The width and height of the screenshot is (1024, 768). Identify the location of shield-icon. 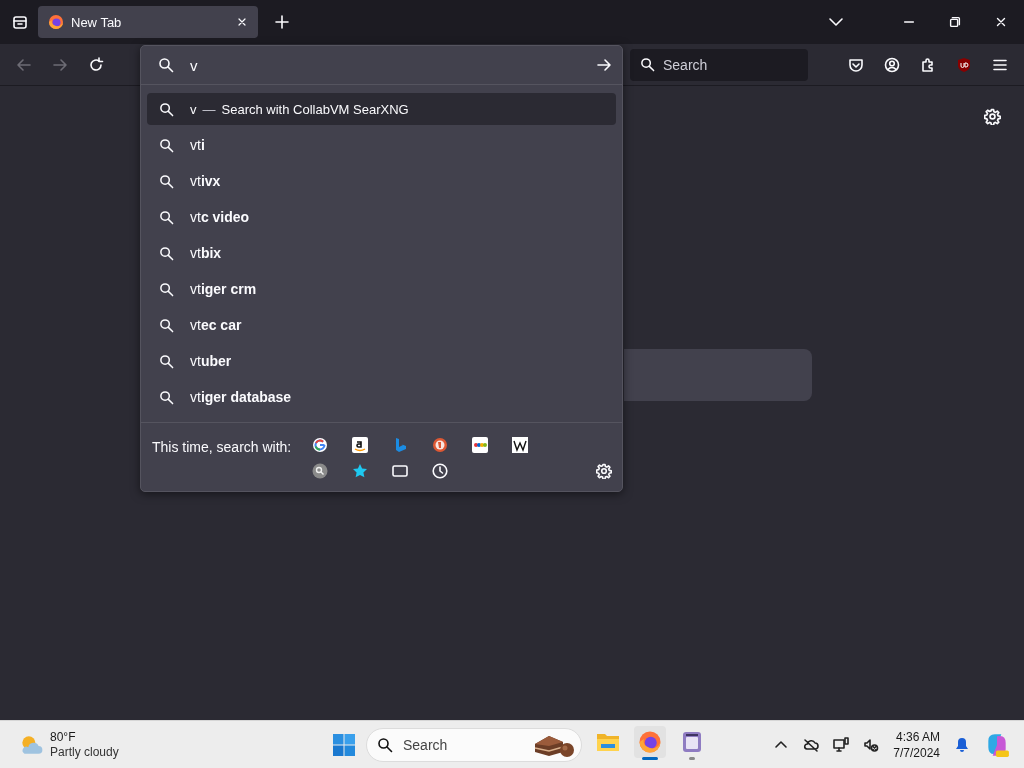
(964, 64).